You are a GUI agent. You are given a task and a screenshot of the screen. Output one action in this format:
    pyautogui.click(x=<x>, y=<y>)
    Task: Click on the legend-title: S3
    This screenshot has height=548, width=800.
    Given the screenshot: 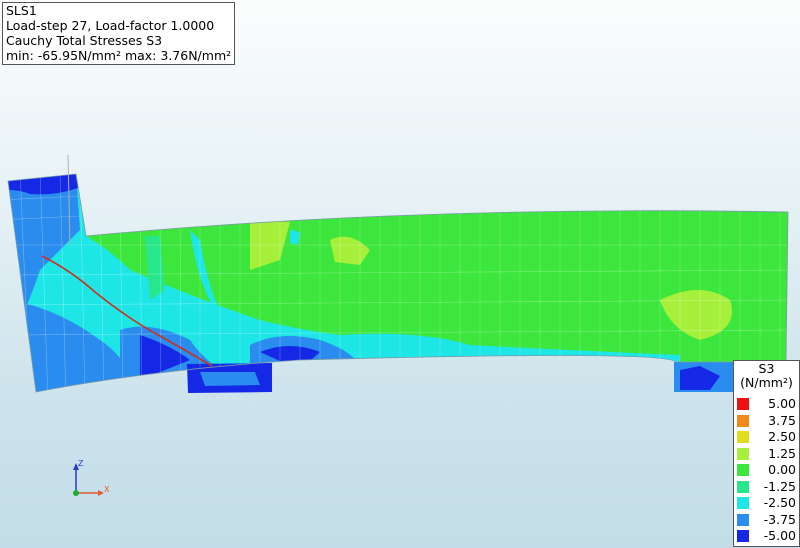 What is the action you would take?
    pyautogui.click(x=766, y=368)
    